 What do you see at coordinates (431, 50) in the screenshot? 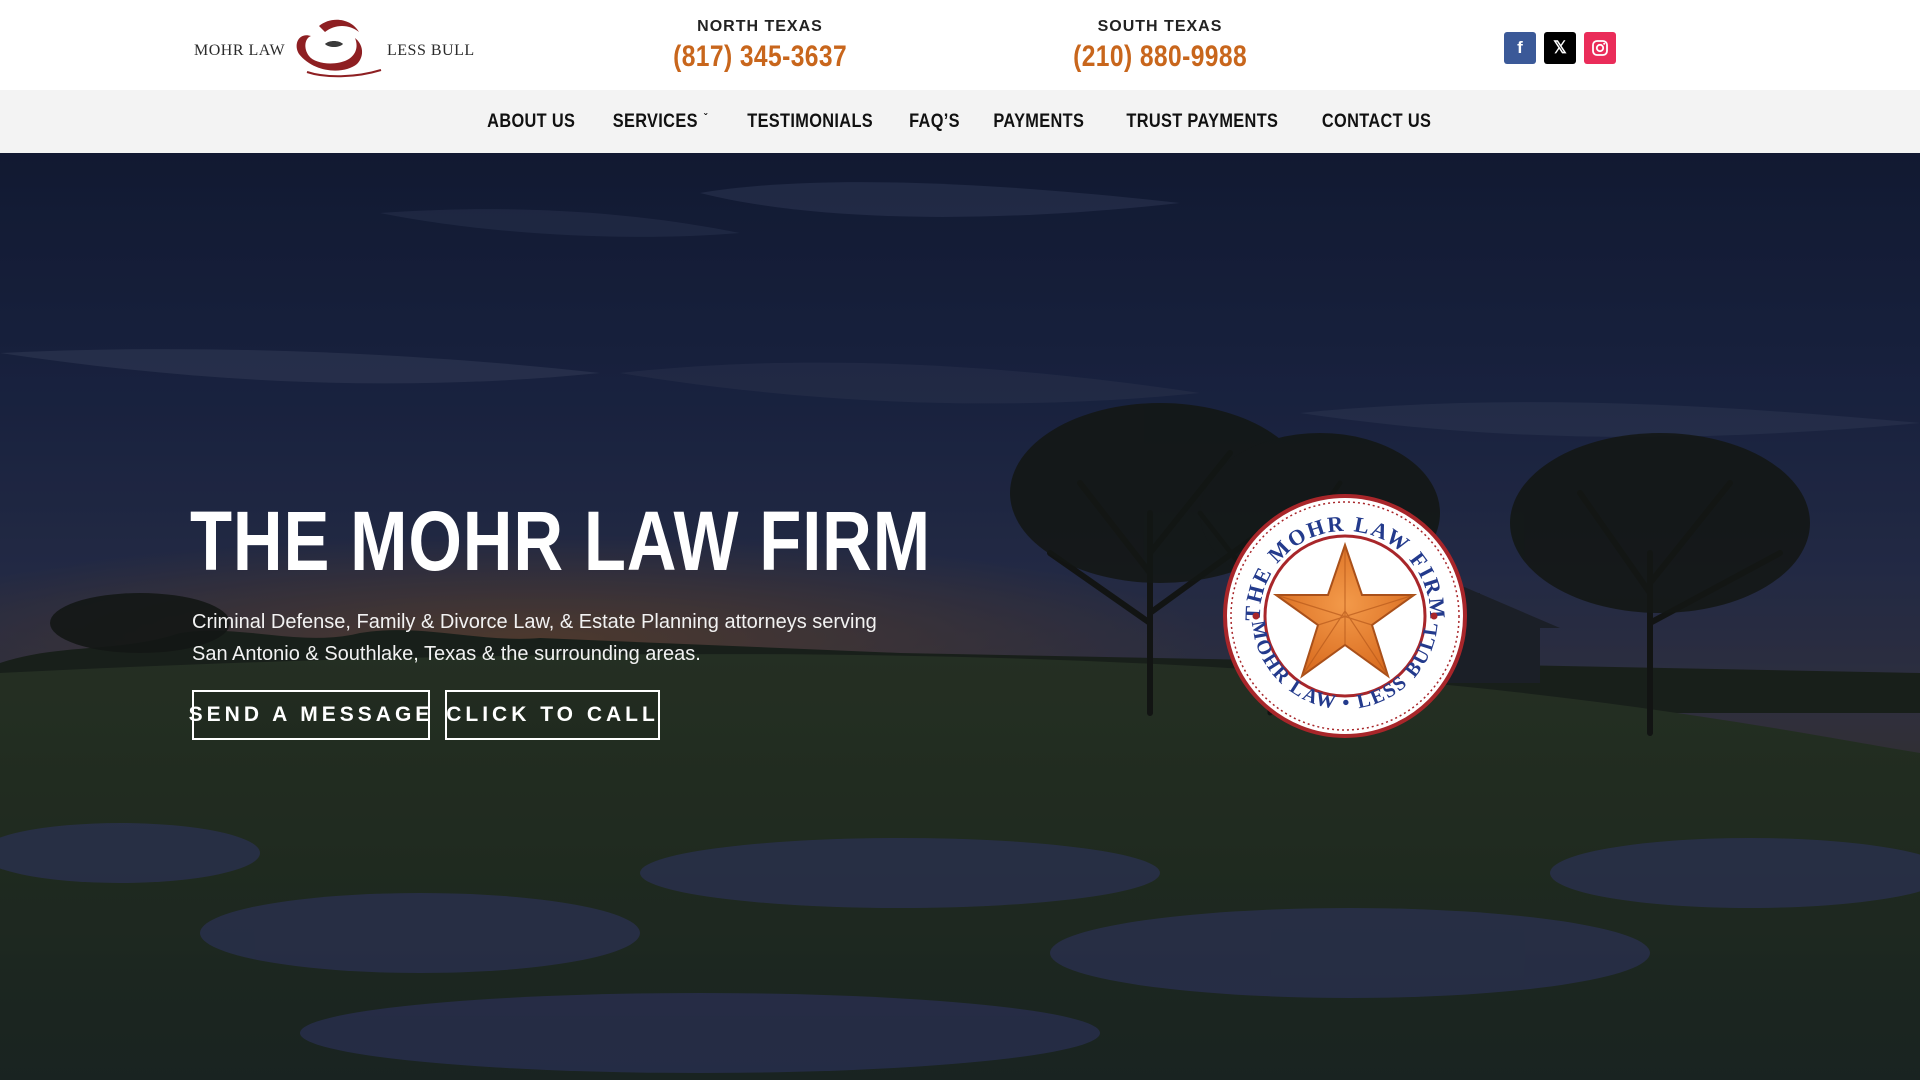
I see `logo-right-text: LESS BULL` at bounding box center [431, 50].